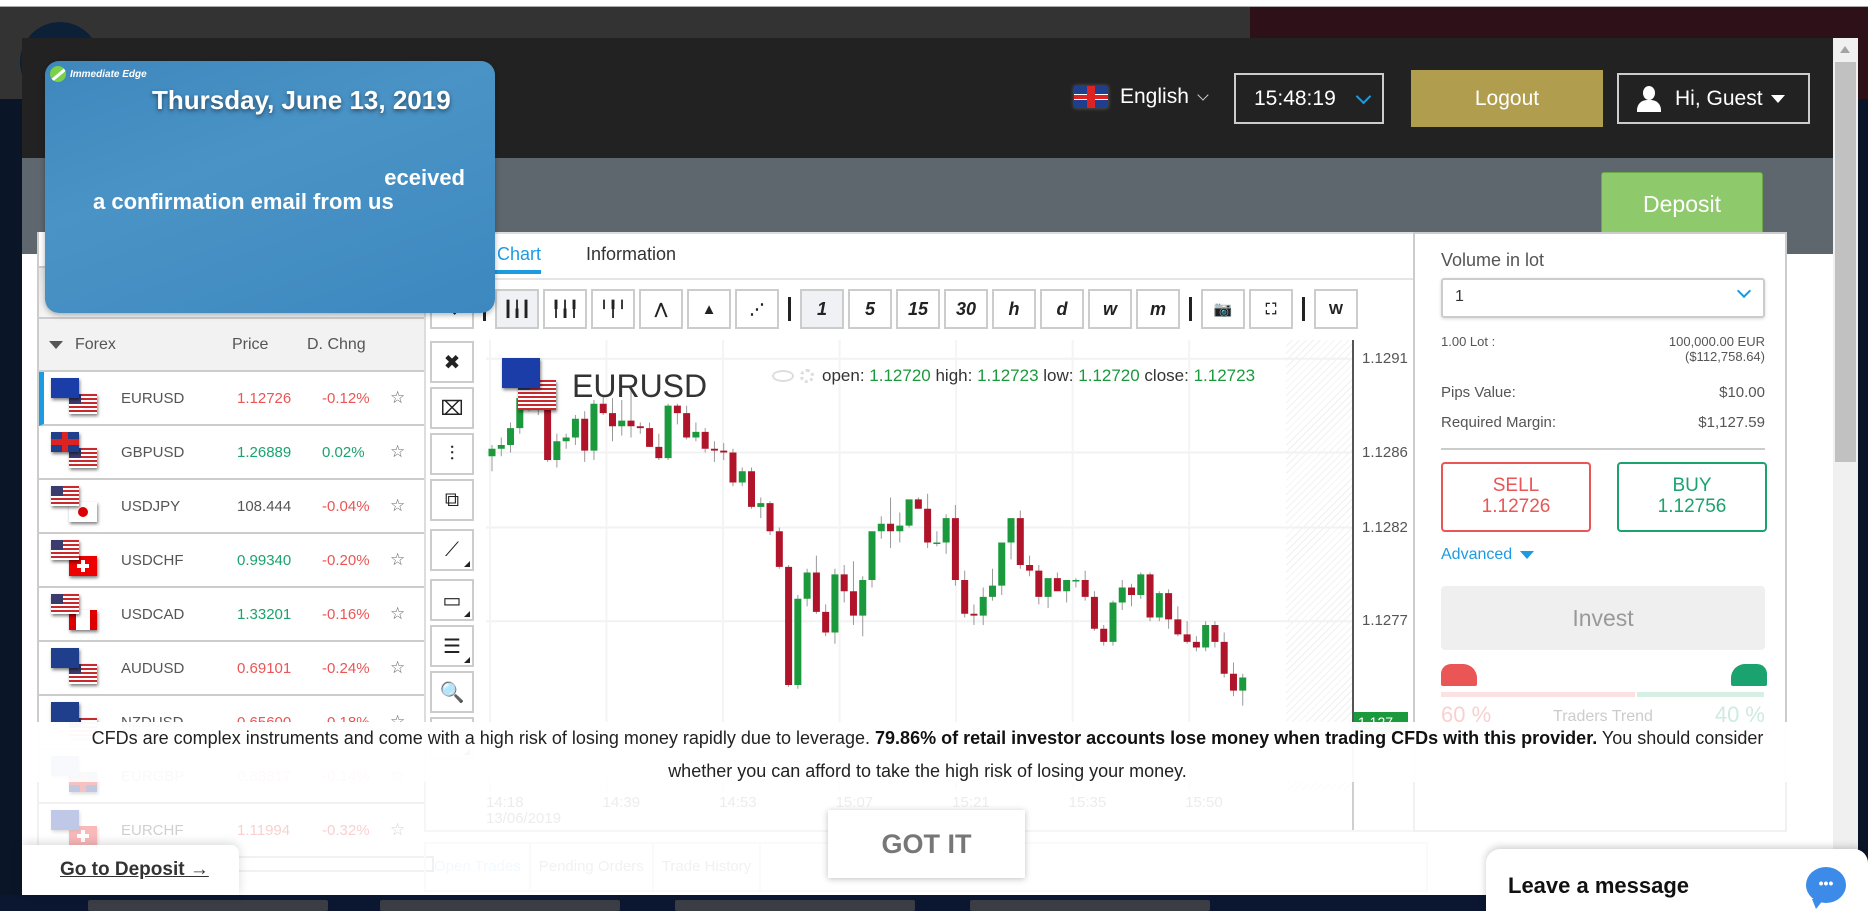  Describe the element at coordinates (1516, 497) in the screenshot. I see `sell-button: SELL 1.12726` at that location.